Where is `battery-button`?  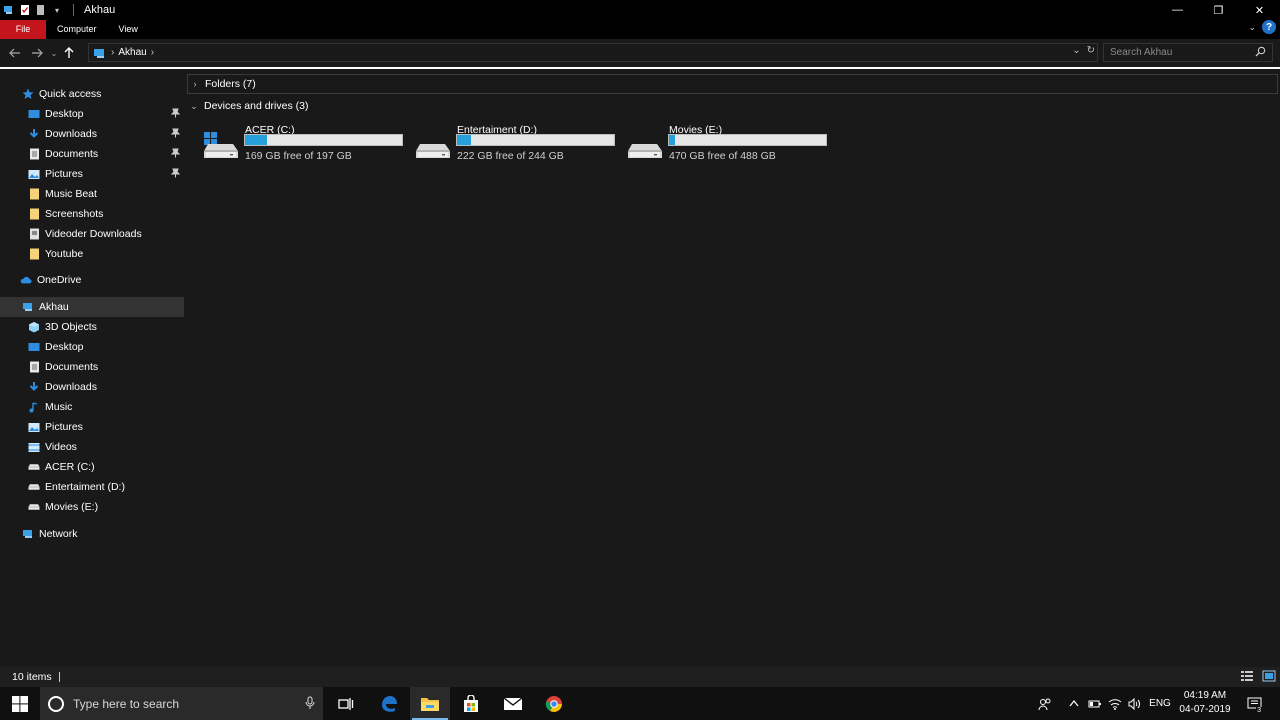
battery-button is located at coordinates (1095, 703).